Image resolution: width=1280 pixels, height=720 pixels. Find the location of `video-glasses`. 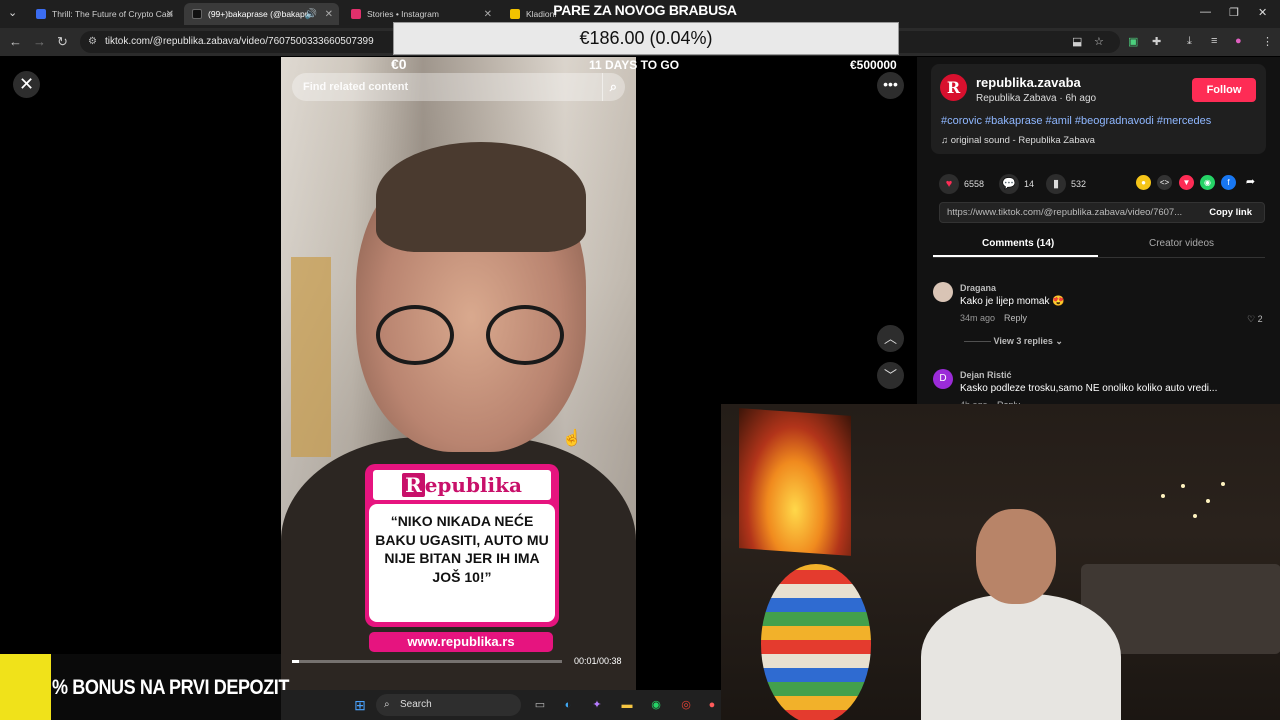

video-glasses is located at coordinates (476, 335).